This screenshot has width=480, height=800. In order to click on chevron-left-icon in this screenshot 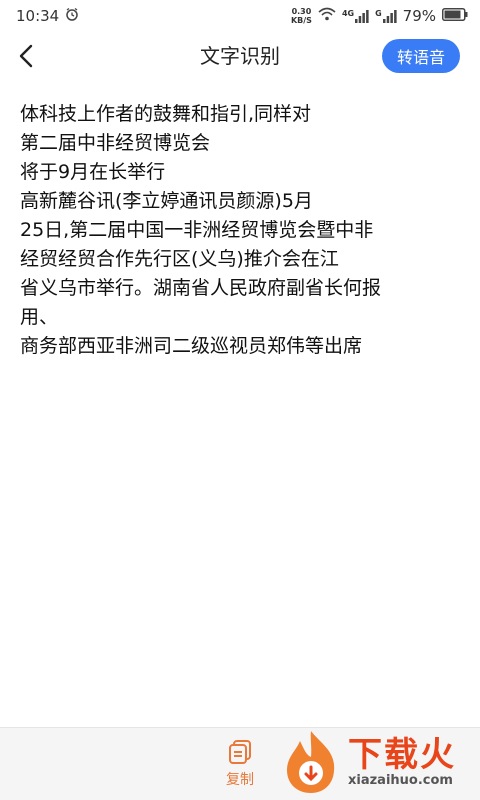, I will do `click(26, 56)`.